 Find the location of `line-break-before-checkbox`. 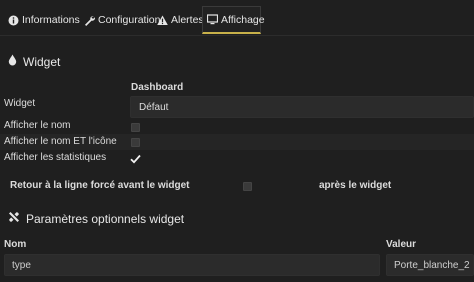

line-break-before-checkbox is located at coordinates (247, 186).